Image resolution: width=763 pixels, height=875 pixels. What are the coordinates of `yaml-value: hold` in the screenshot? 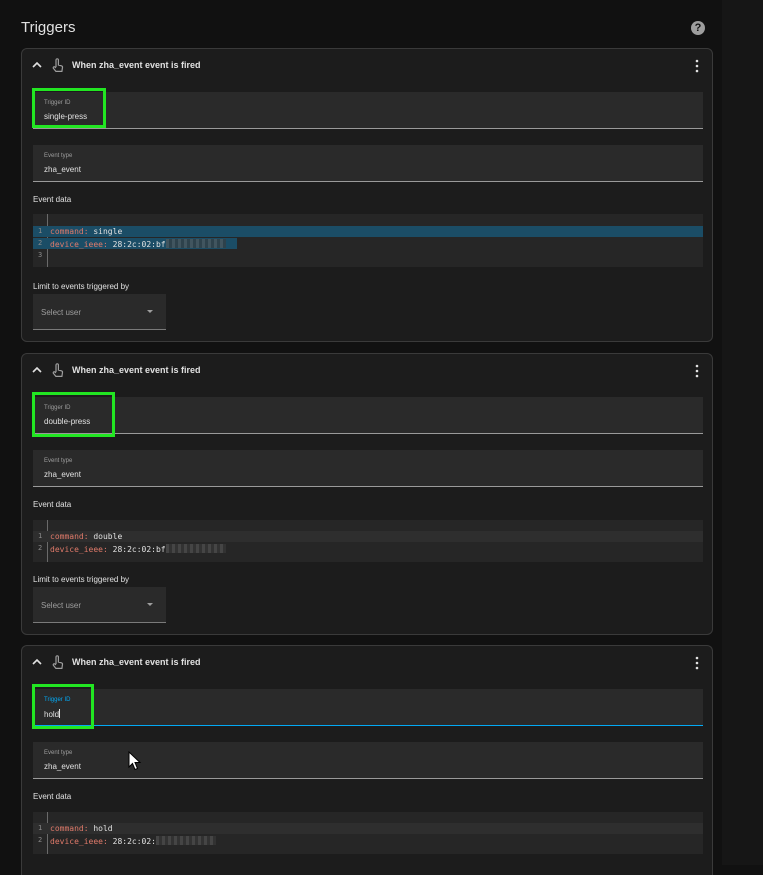 It's located at (103, 828).